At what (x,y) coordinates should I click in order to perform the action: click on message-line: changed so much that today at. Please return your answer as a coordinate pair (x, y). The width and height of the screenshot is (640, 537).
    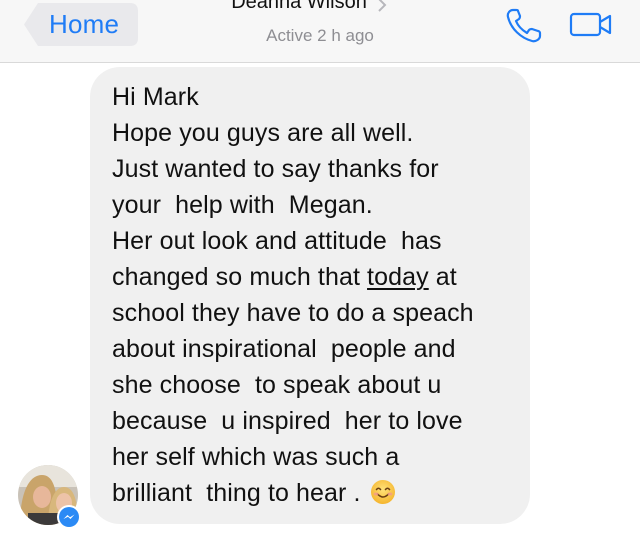
    Looking at the image, I should click on (316, 277).